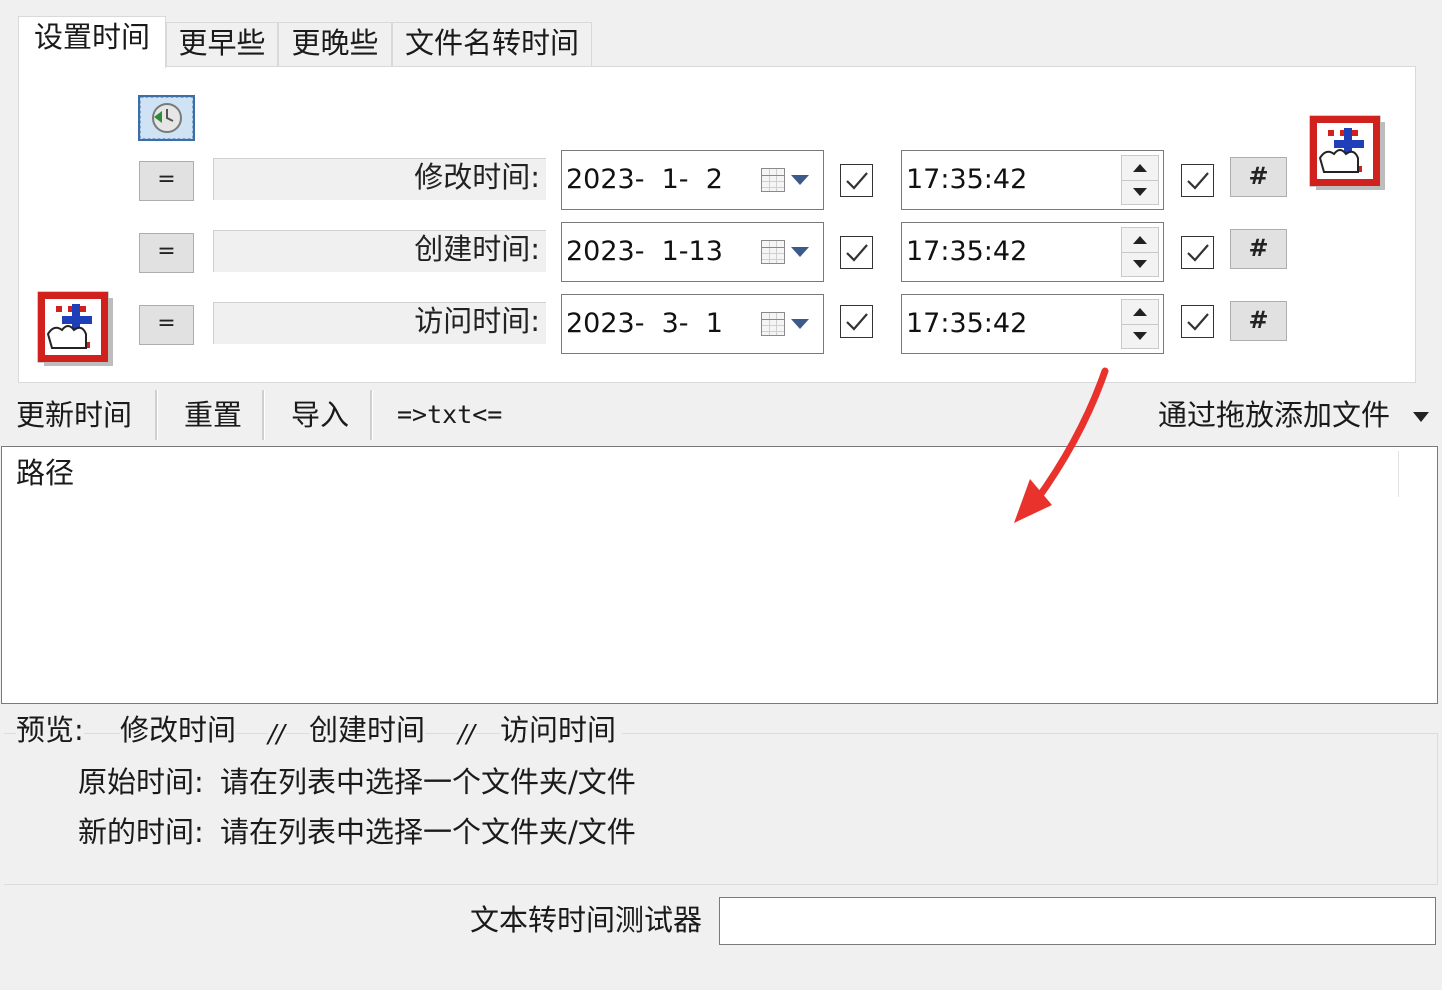 The image size is (1442, 990). I want to click on original-time-label: 原始时间:, so click(141, 782).